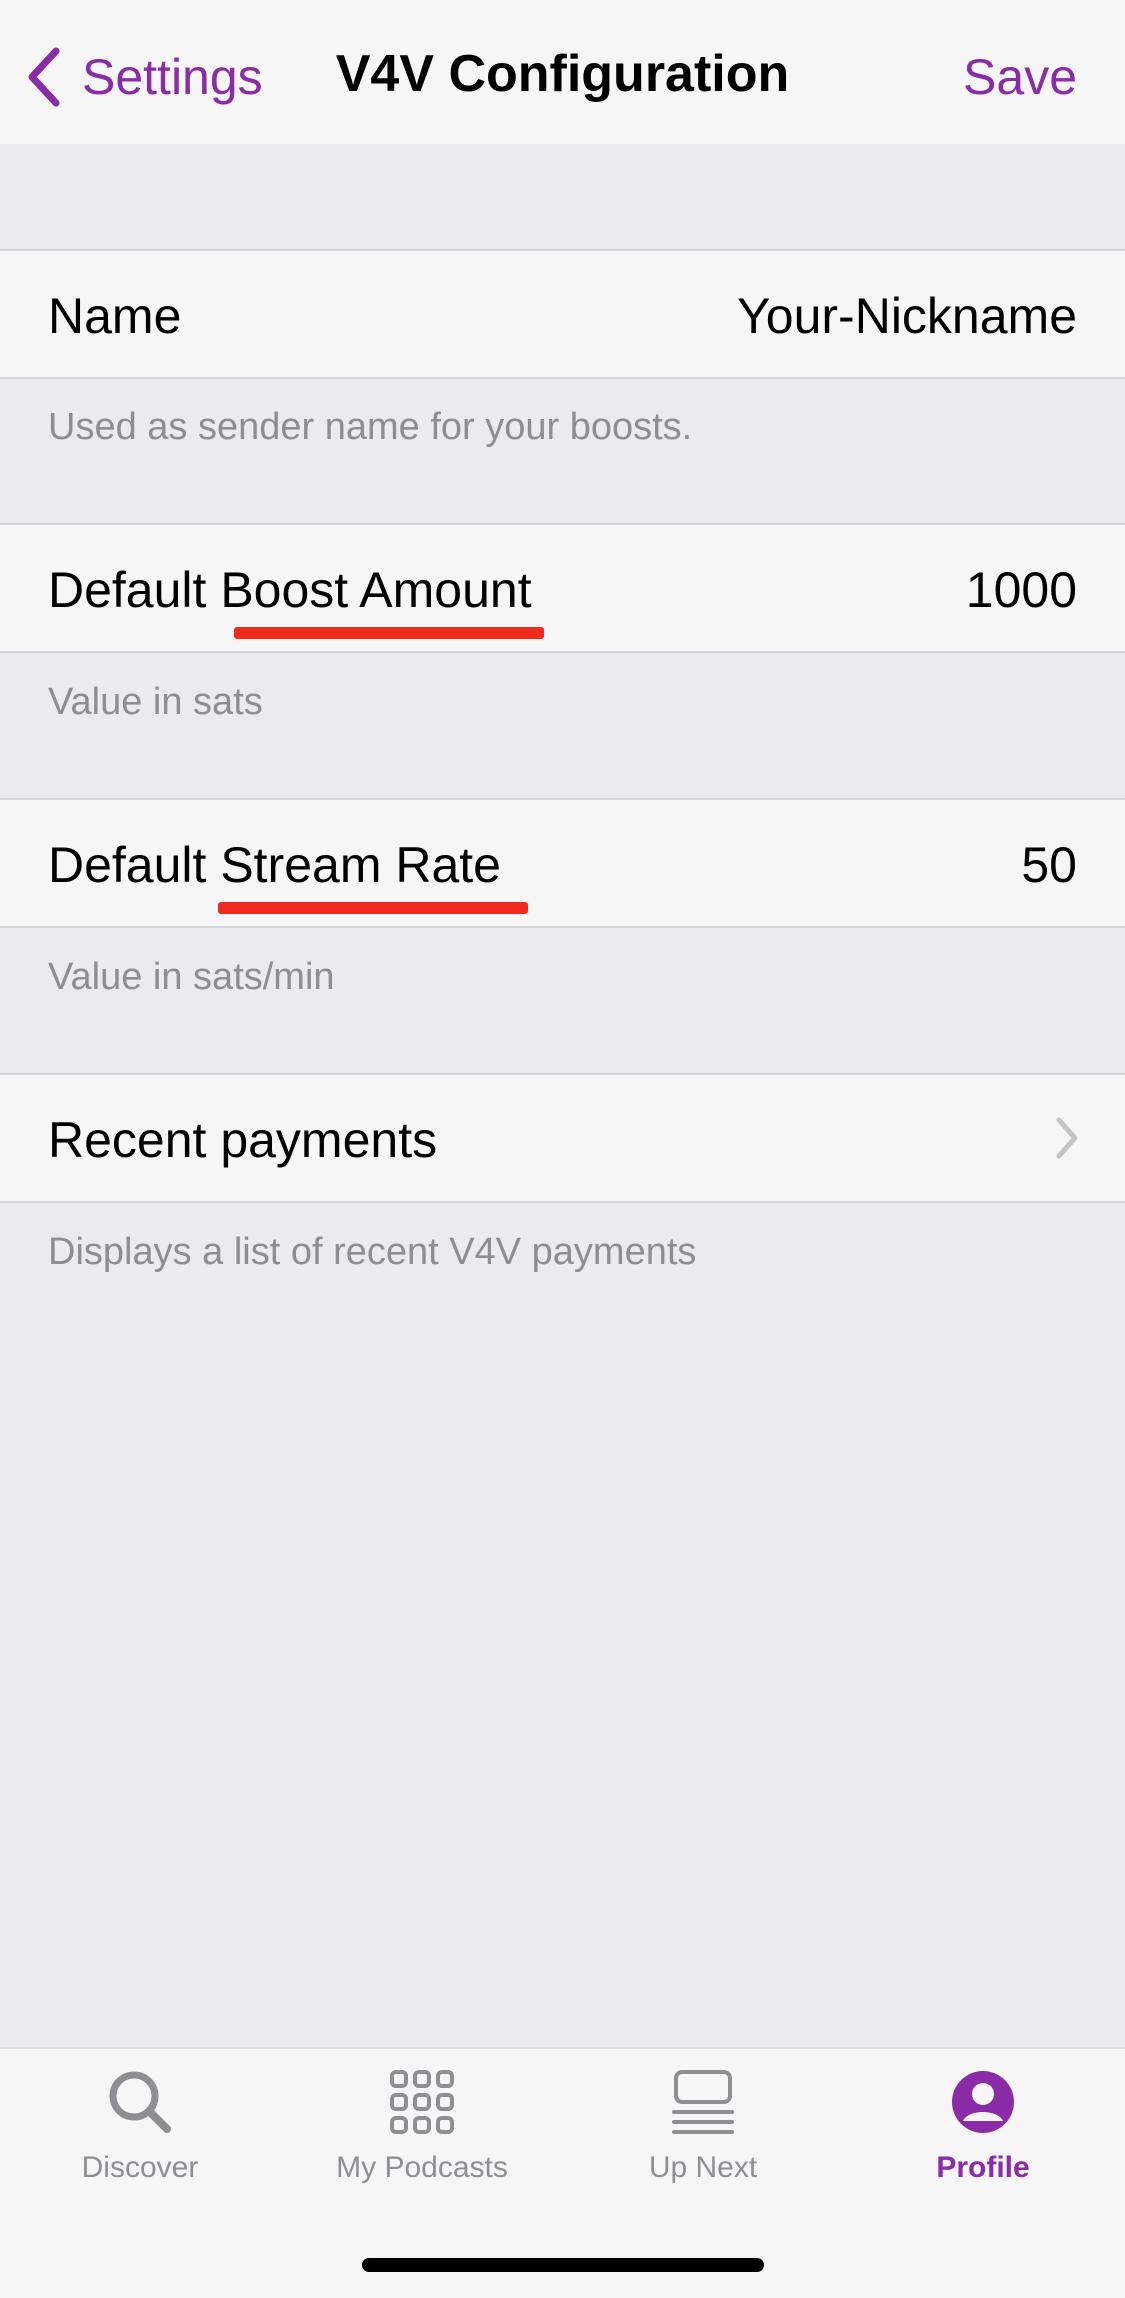 The width and height of the screenshot is (1125, 2298). What do you see at coordinates (422, 2167) in the screenshot?
I see `tab-my-podcasts-label: My Podcasts` at bounding box center [422, 2167].